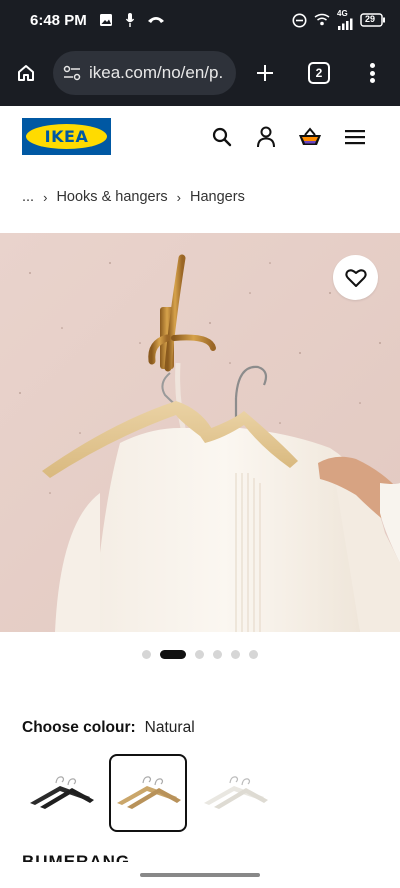 The width and height of the screenshot is (400, 888). I want to click on breadcrumb: ... › Hooks & hangers › Hangers, so click(133, 197).